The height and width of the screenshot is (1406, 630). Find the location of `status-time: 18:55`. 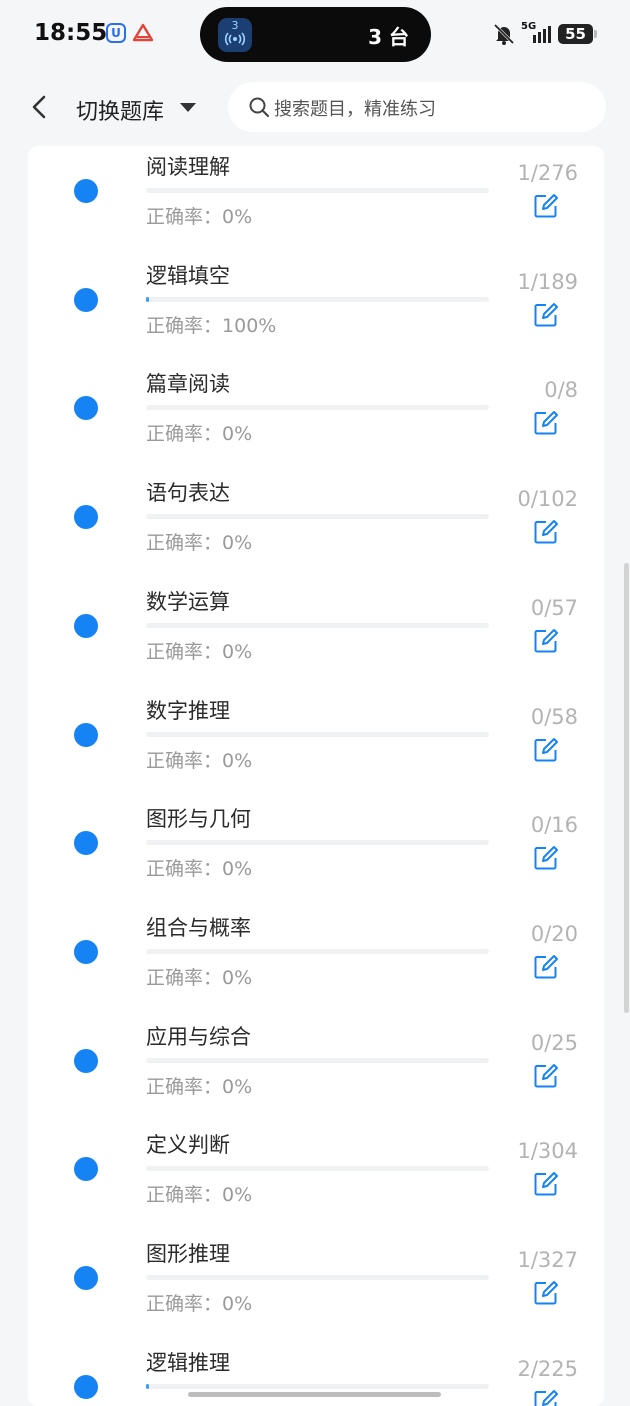

status-time: 18:55 is located at coordinates (71, 33).